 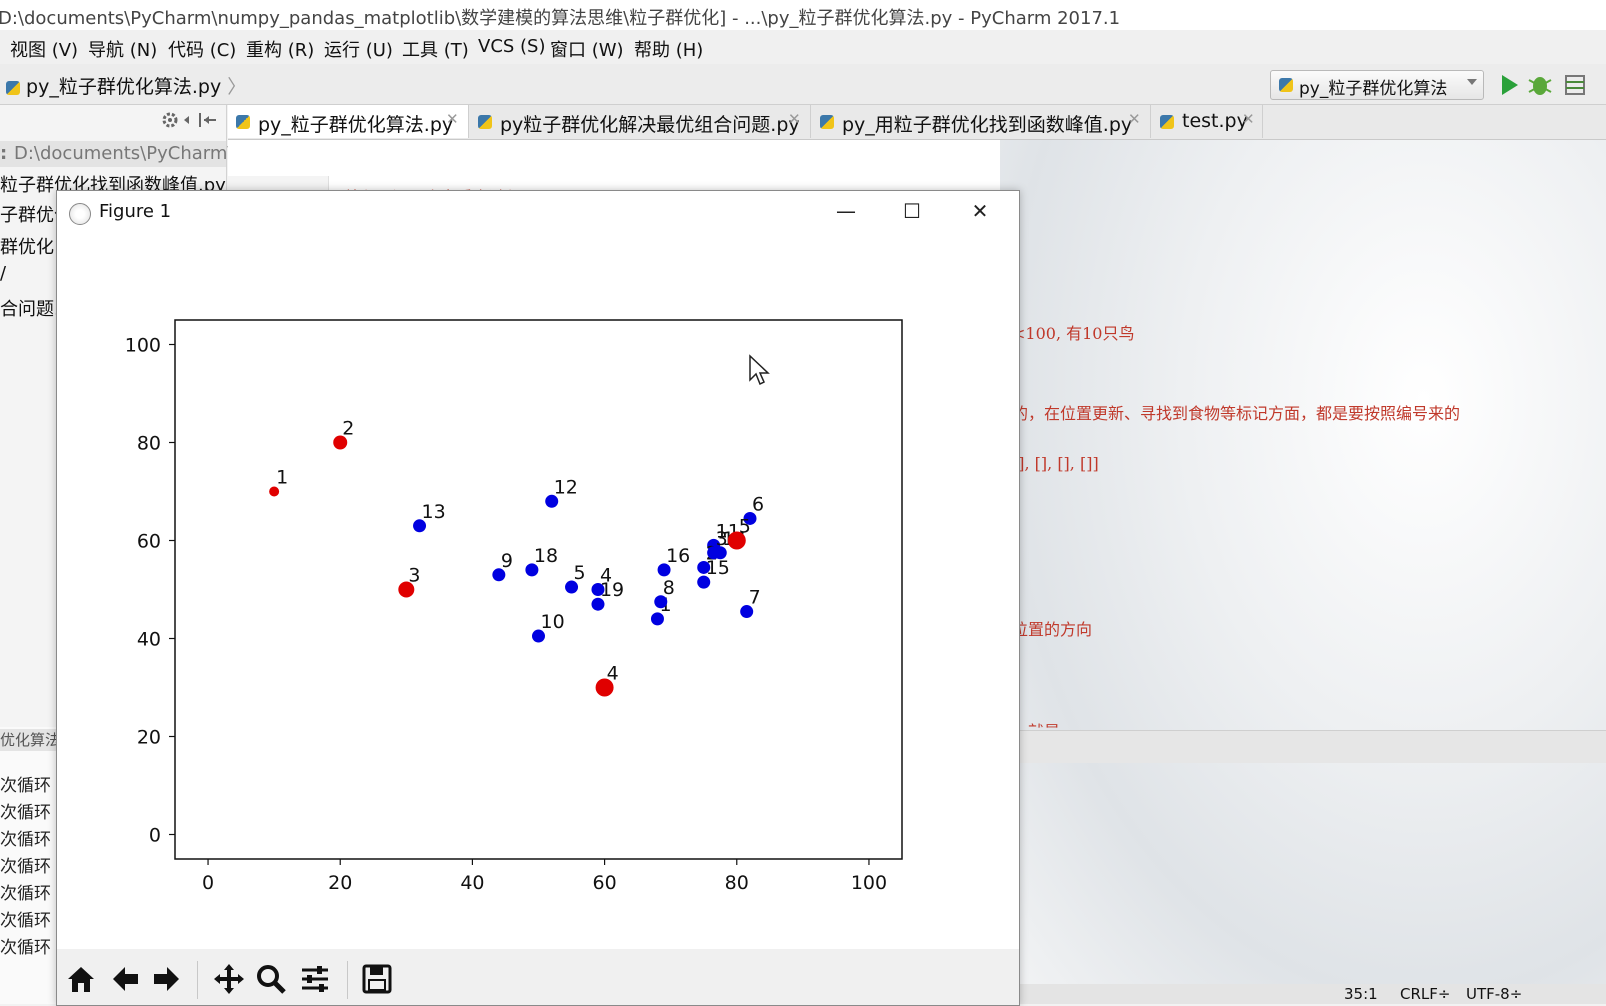 What do you see at coordinates (202, 49) in the screenshot?
I see `menu-code: 代码 (C)` at bounding box center [202, 49].